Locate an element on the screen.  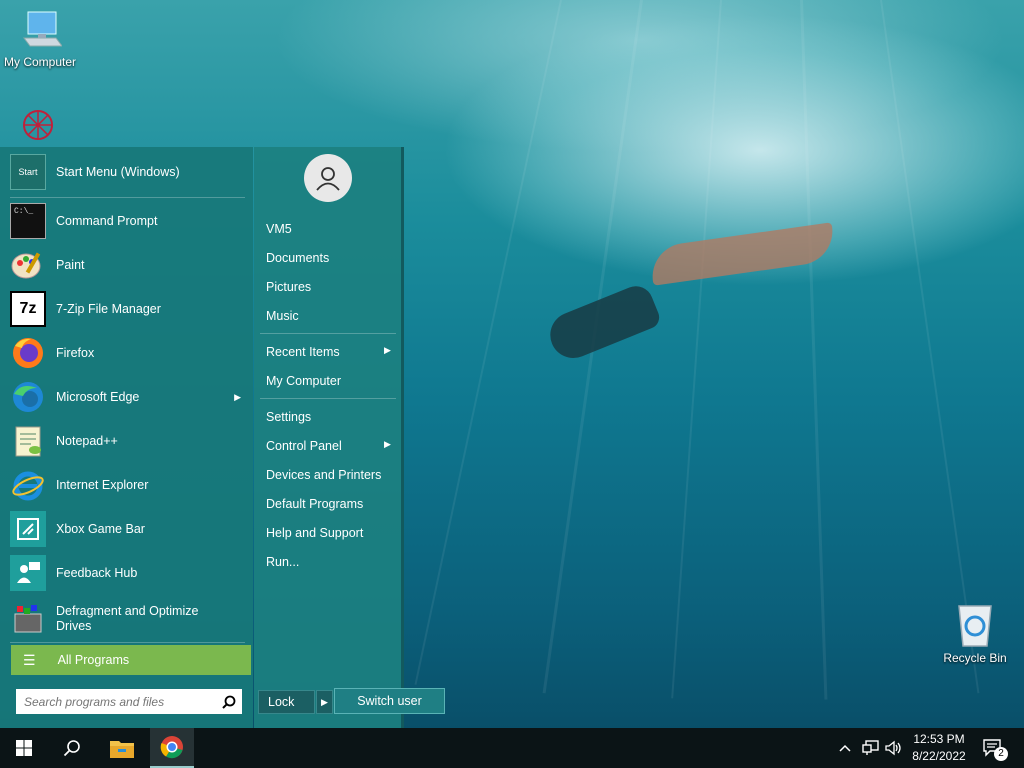
xbox-game-bar-icon is located at coordinates (28, 529).